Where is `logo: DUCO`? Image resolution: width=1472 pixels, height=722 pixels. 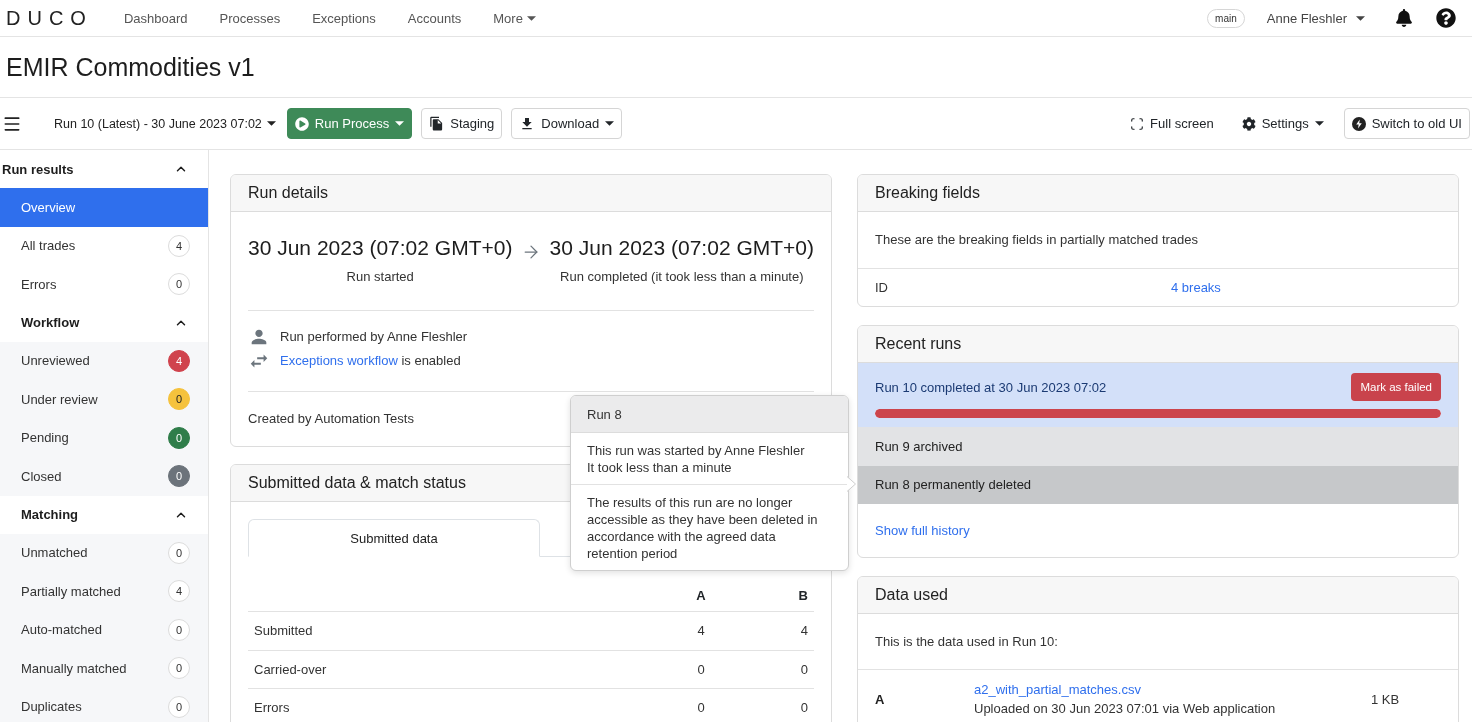
logo: DUCO is located at coordinates (49, 18).